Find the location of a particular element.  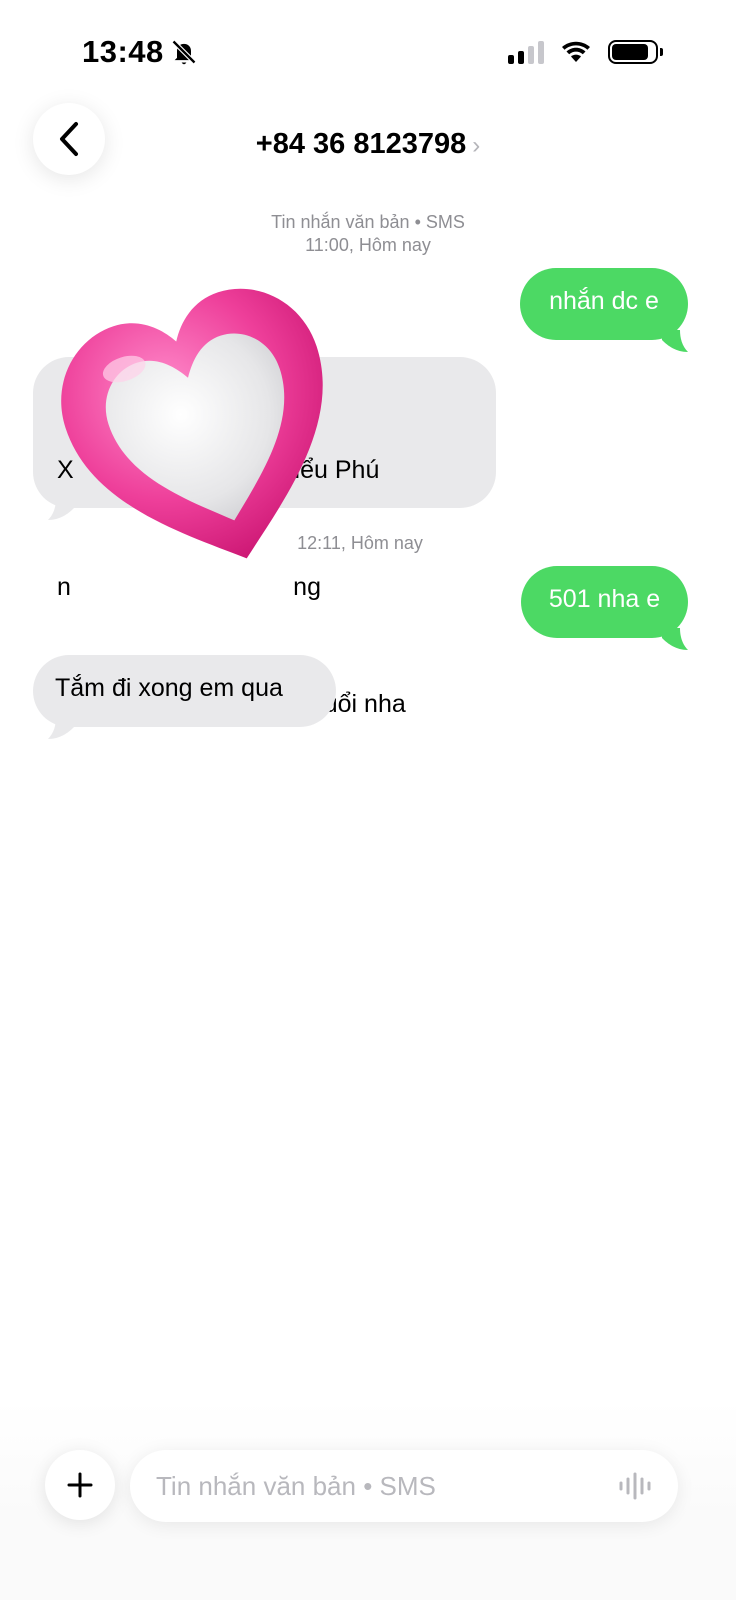

battery-icon is located at coordinates (635, 52).